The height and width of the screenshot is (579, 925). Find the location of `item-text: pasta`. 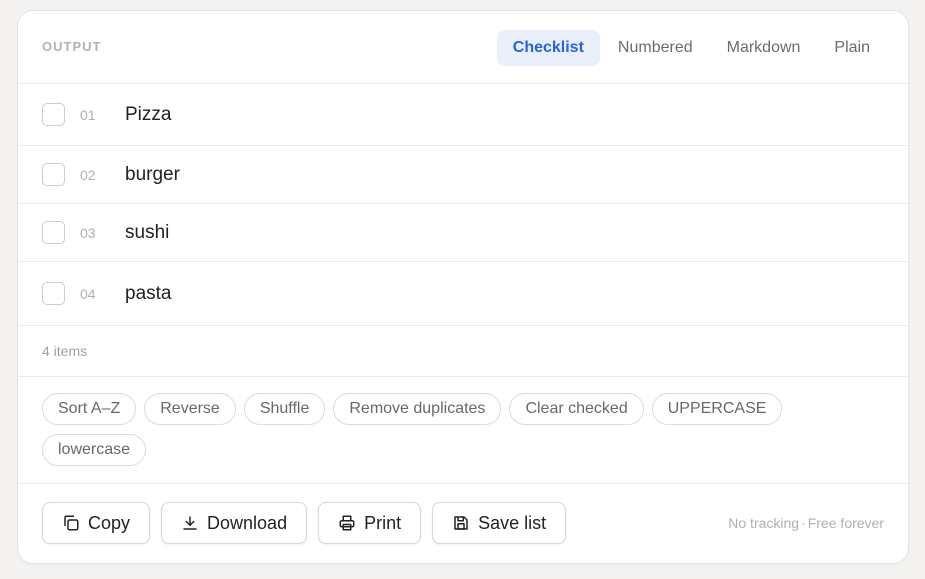

item-text: pasta is located at coordinates (148, 293).